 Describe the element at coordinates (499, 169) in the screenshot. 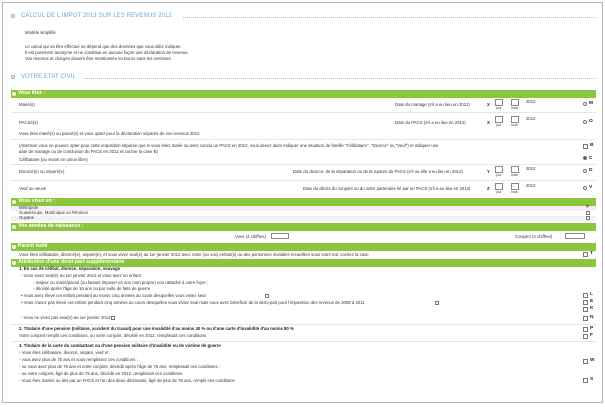

I see `divorce-day-input` at that location.